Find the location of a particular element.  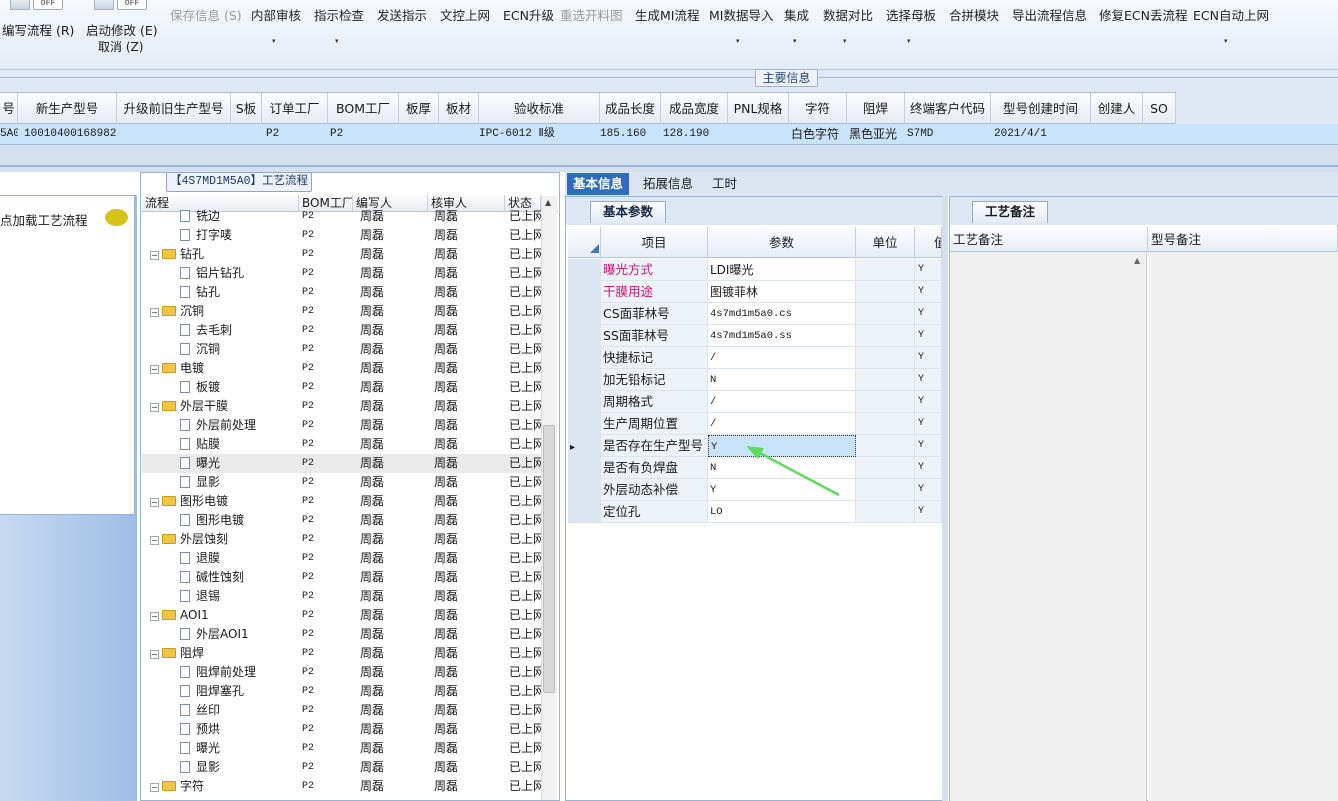

param-value-field: LO is located at coordinates (782, 512).